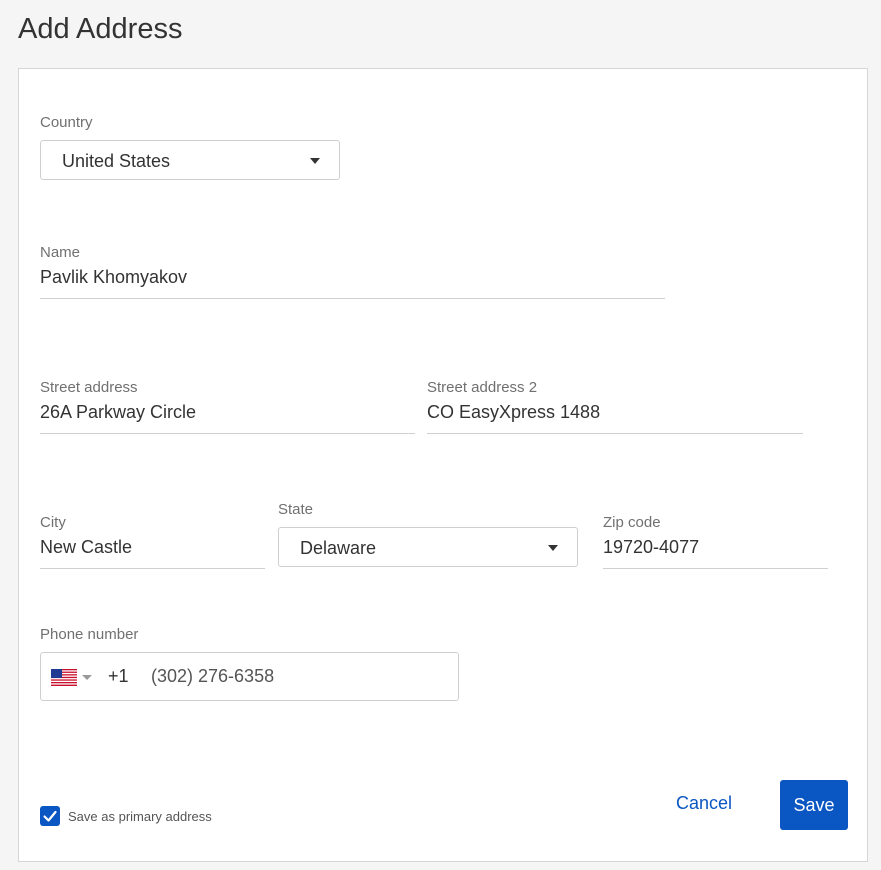 This screenshot has height=870, width=881. Describe the element at coordinates (100, 29) in the screenshot. I see `page-title: Add Address` at that location.